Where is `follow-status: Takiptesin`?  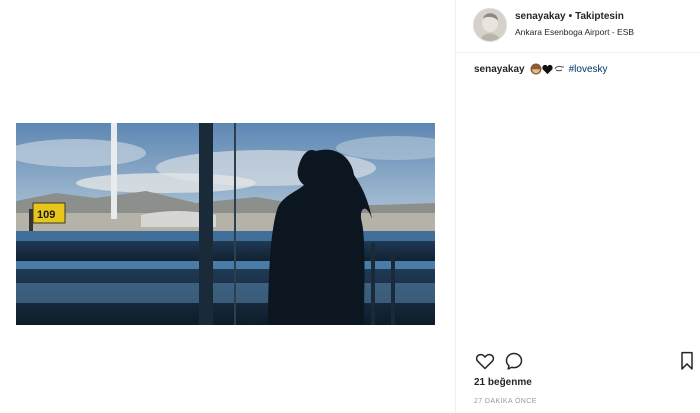
follow-status: Takiptesin is located at coordinates (599, 16).